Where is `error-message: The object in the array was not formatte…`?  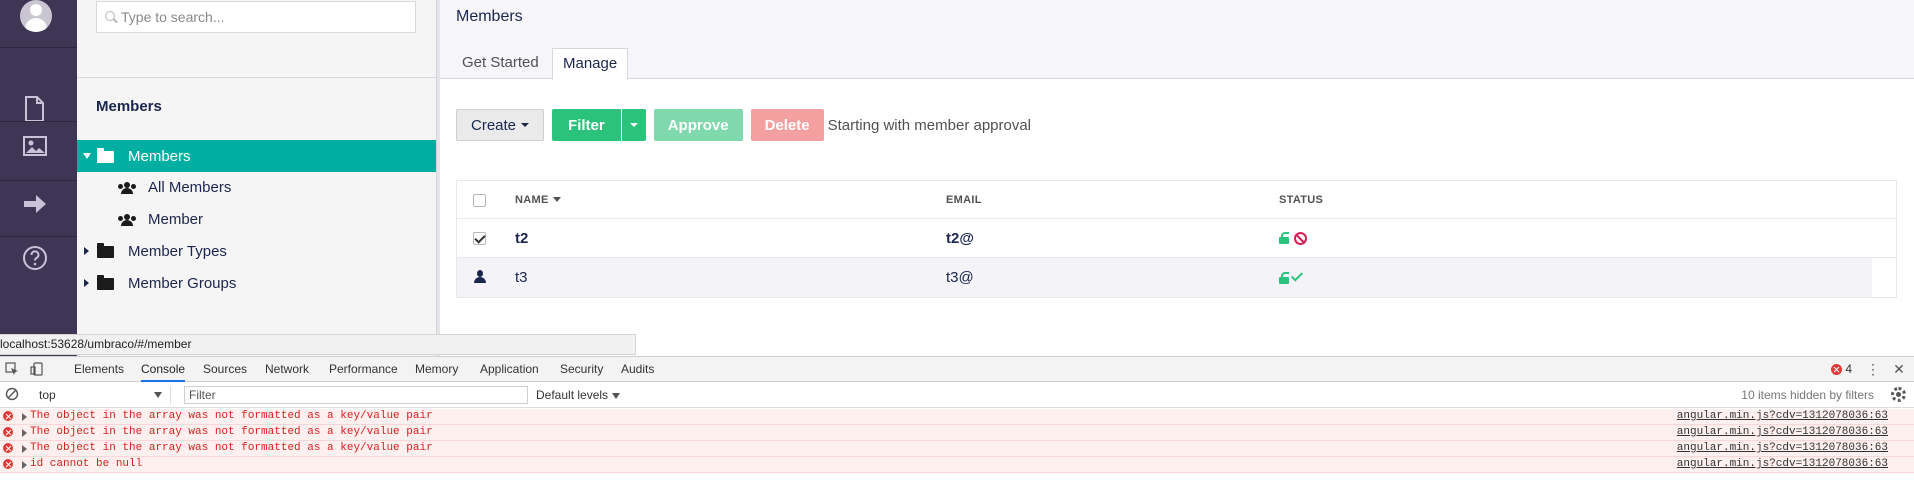 error-message: The object in the array was not formatte… is located at coordinates (231, 448).